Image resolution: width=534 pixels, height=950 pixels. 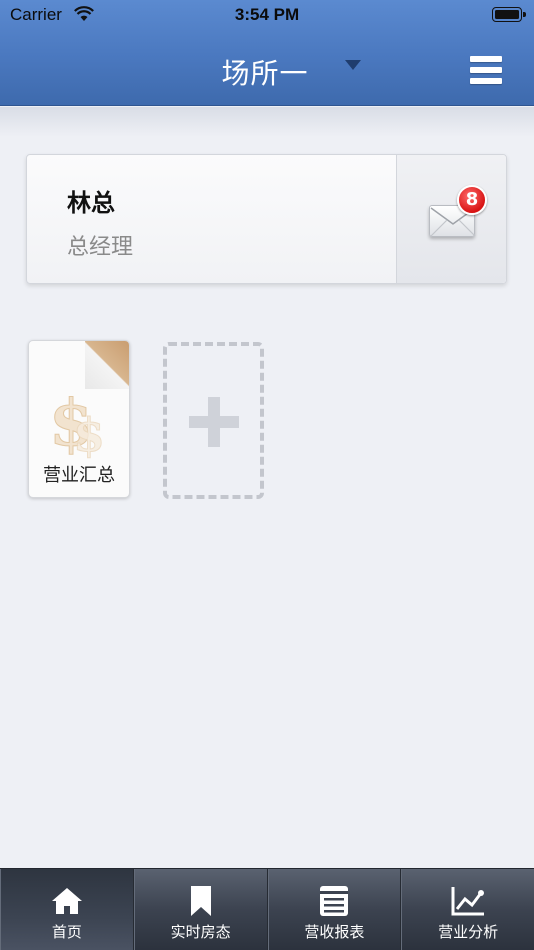 I want to click on tab-business-analysis: 营业分析, so click(x=467, y=909).